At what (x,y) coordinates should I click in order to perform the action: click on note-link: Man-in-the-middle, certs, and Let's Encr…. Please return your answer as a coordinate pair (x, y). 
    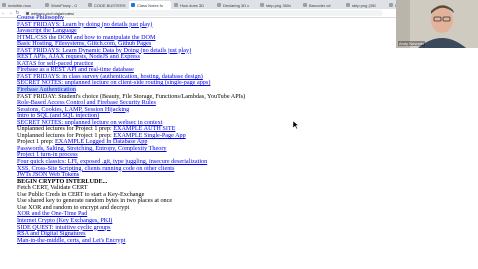
    Looking at the image, I should click on (71, 240).